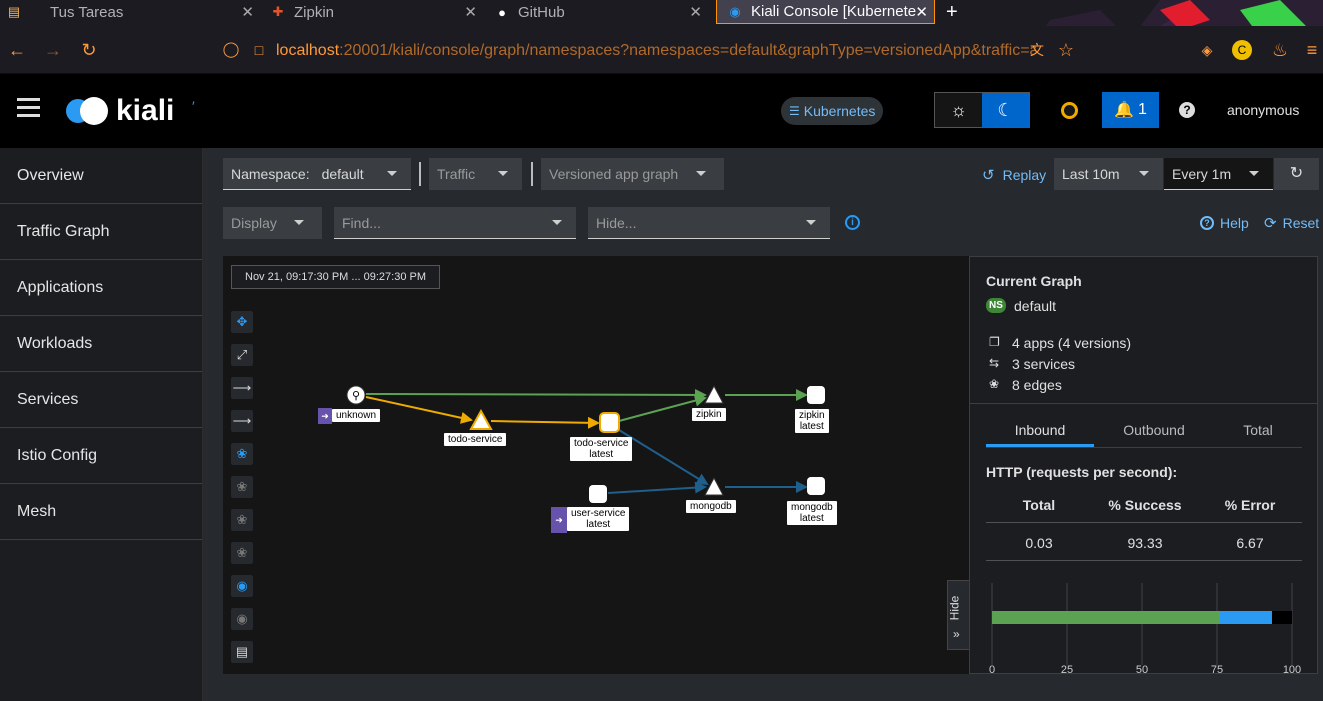 The height and width of the screenshot is (701, 1323). What do you see at coordinates (1082, 472) in the screenshot?
I see `http-title: HTTP (requests per second):` at bounding box center [1082, 472].